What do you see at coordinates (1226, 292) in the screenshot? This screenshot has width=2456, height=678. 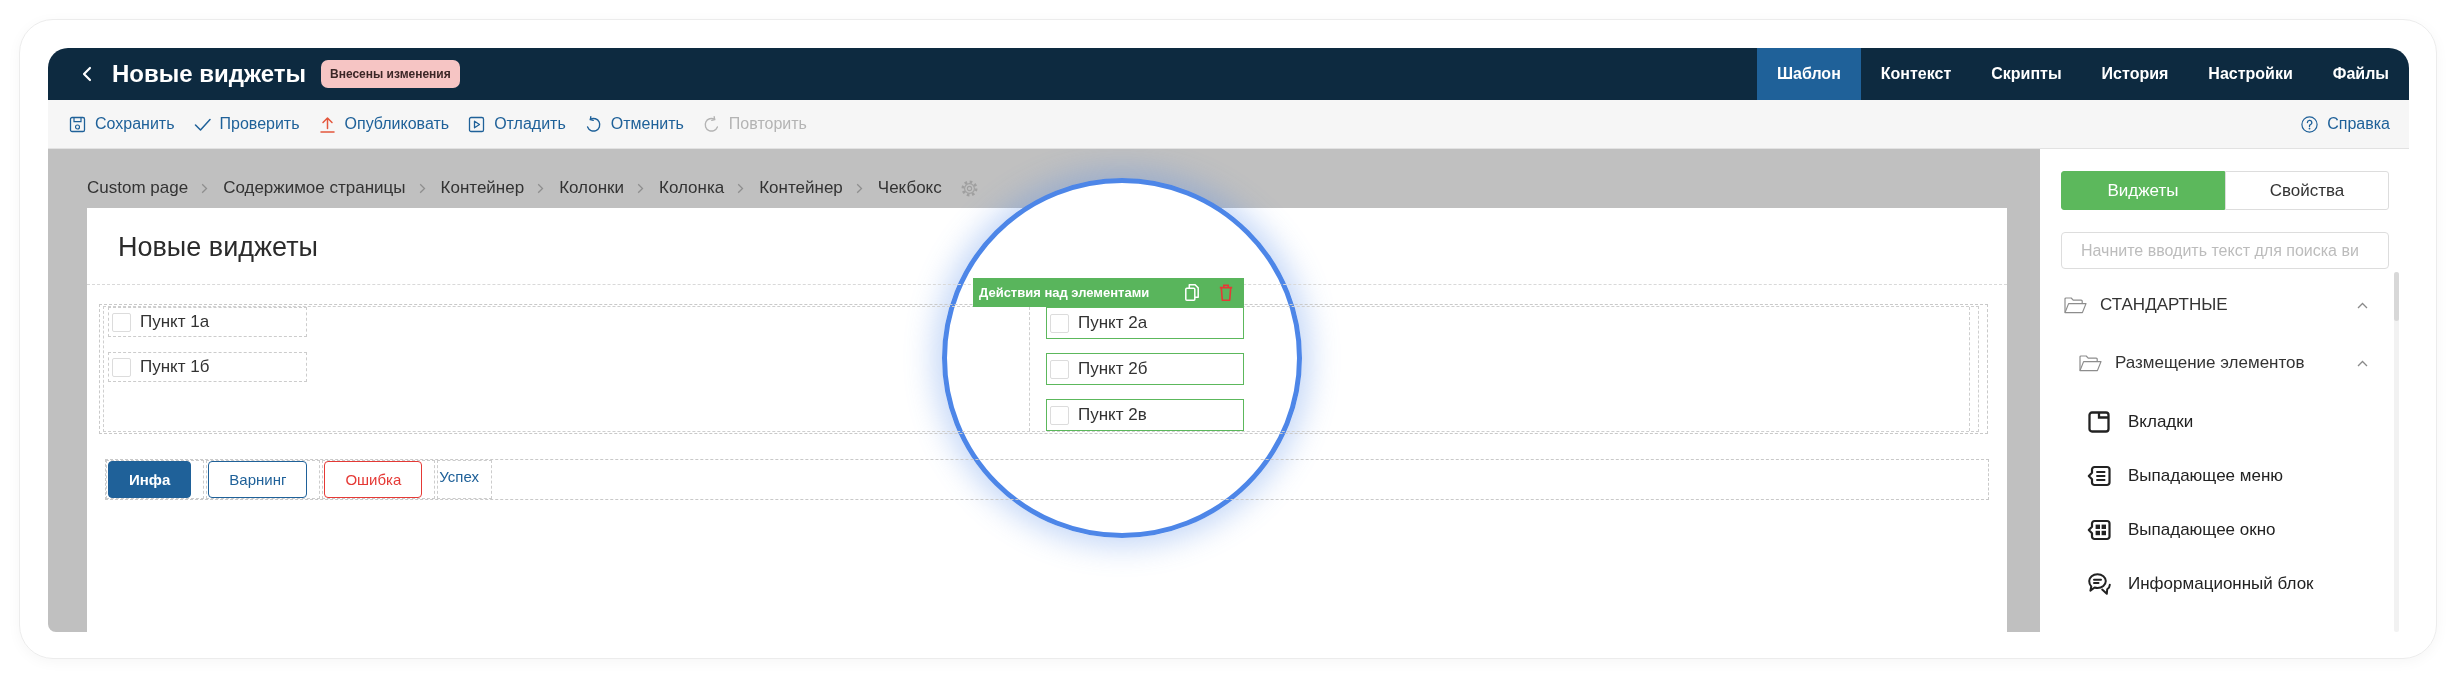 I see `trash-icon` at bounding box center [1226, 292].